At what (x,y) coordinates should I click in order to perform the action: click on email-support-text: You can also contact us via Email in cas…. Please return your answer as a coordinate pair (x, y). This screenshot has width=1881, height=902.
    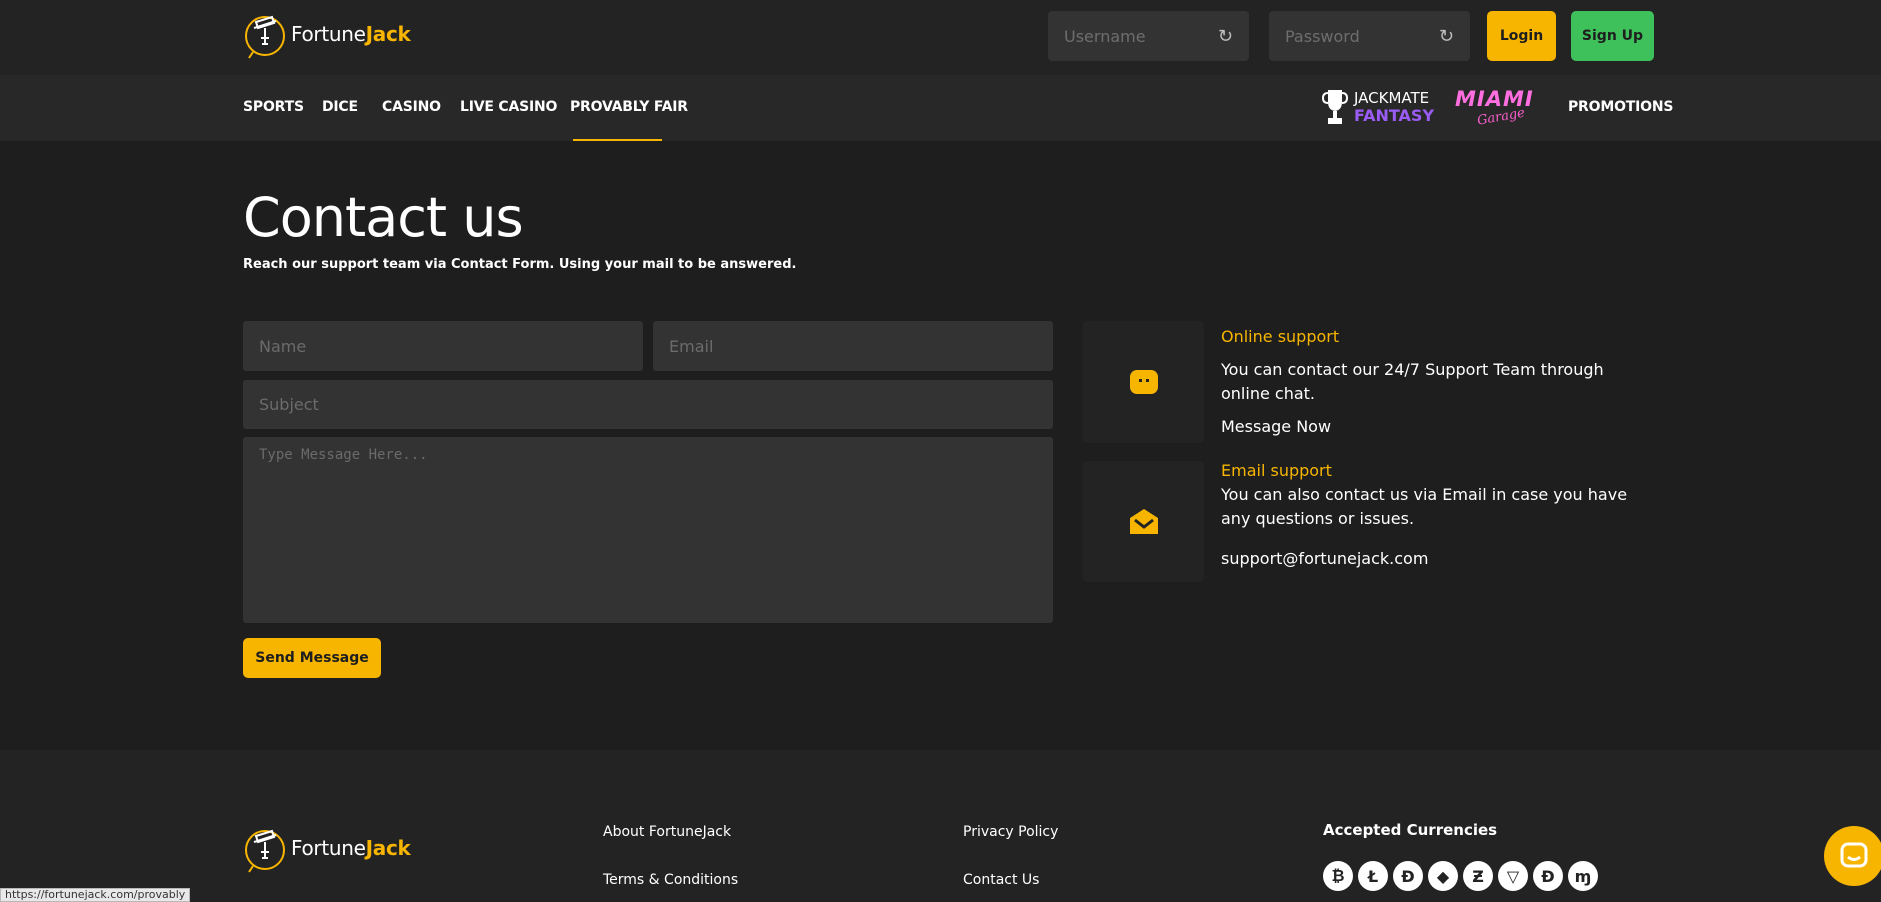
    Looking at the image, I should click on (1424, 506).